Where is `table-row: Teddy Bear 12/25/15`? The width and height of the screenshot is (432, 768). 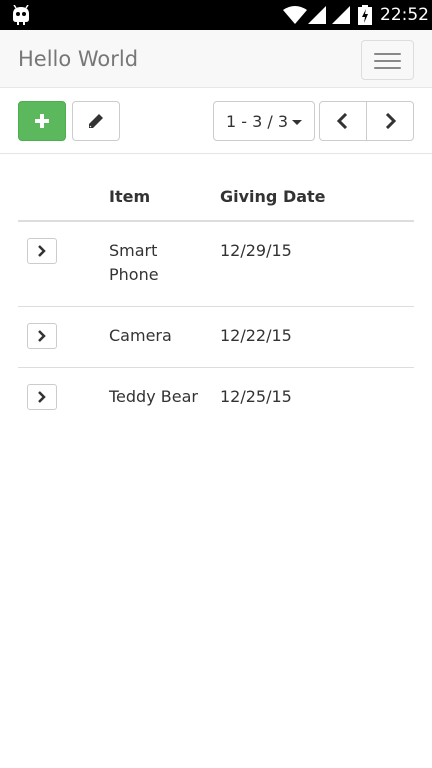 table-row: Teddy Bear 12/25/15 is located at coordinates (216, 398).